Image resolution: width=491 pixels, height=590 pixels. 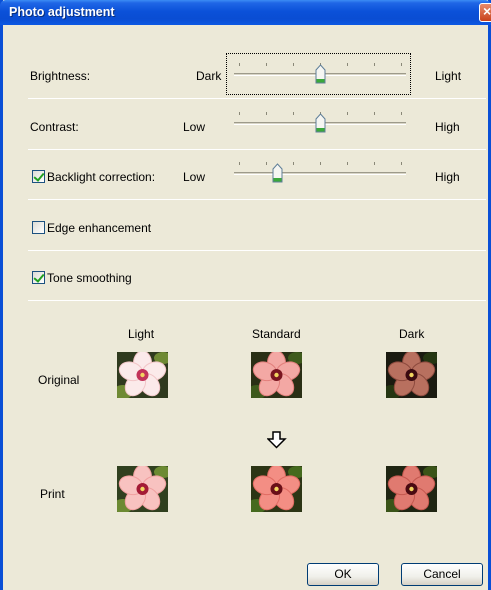 I want to click on slider-track, so click(x=320, y=173).